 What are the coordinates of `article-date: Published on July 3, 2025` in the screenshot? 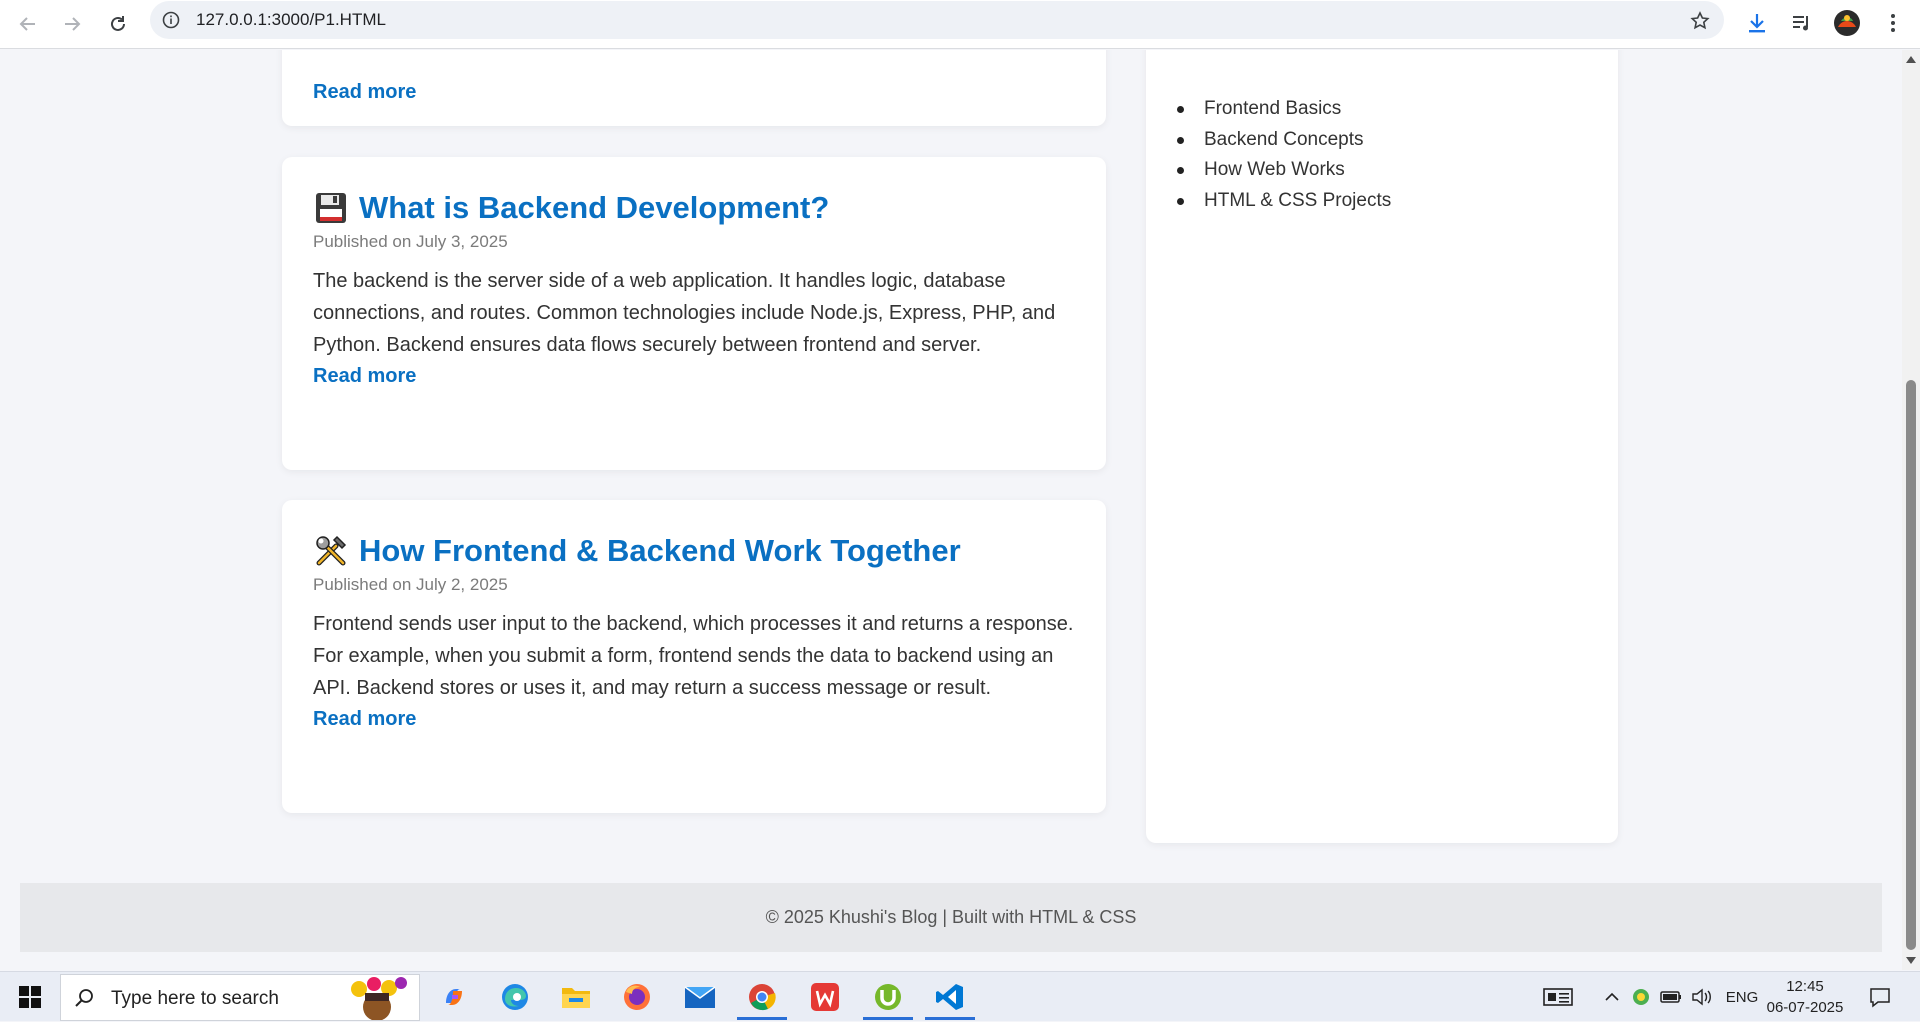 It's located at (410, 241).